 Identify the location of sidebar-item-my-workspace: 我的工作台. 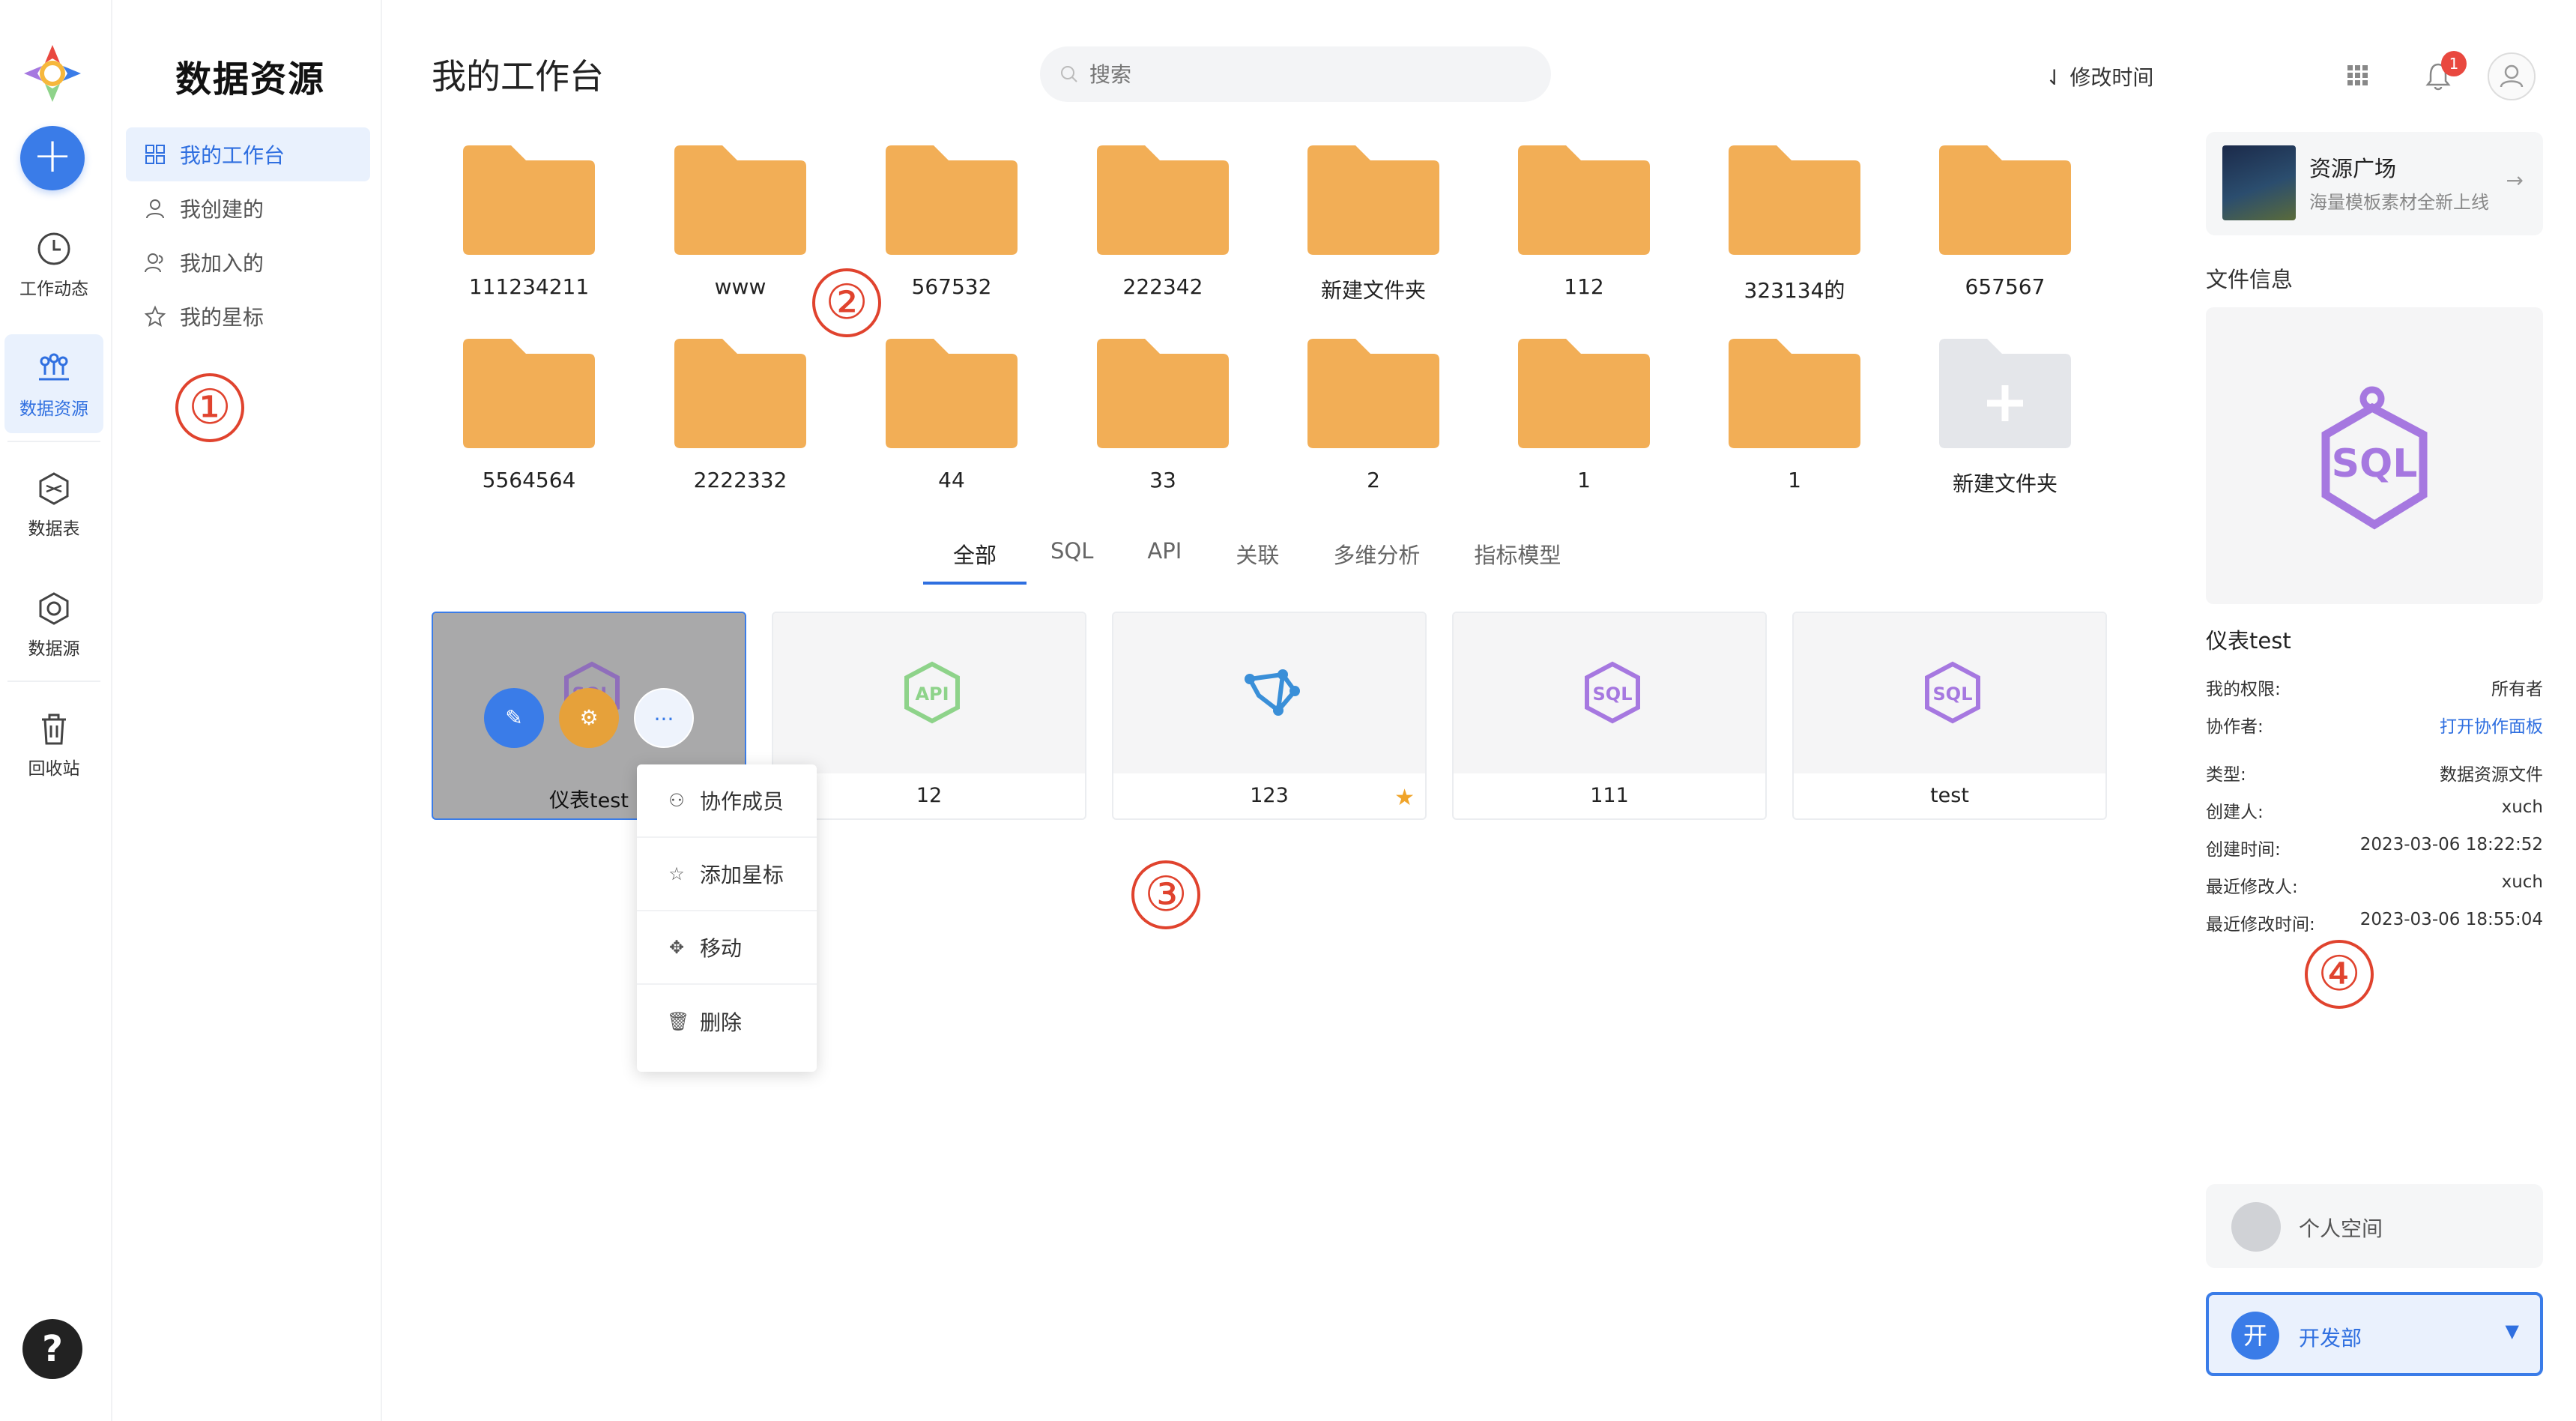
(248, 154).